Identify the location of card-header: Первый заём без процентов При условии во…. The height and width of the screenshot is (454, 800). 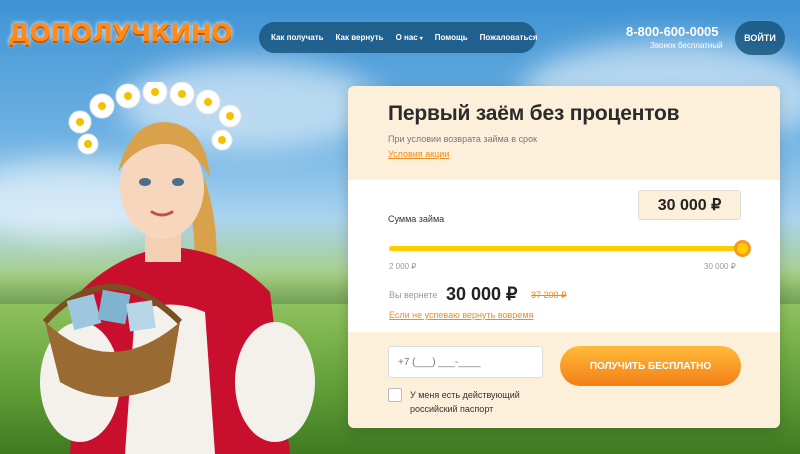
(564, 133).